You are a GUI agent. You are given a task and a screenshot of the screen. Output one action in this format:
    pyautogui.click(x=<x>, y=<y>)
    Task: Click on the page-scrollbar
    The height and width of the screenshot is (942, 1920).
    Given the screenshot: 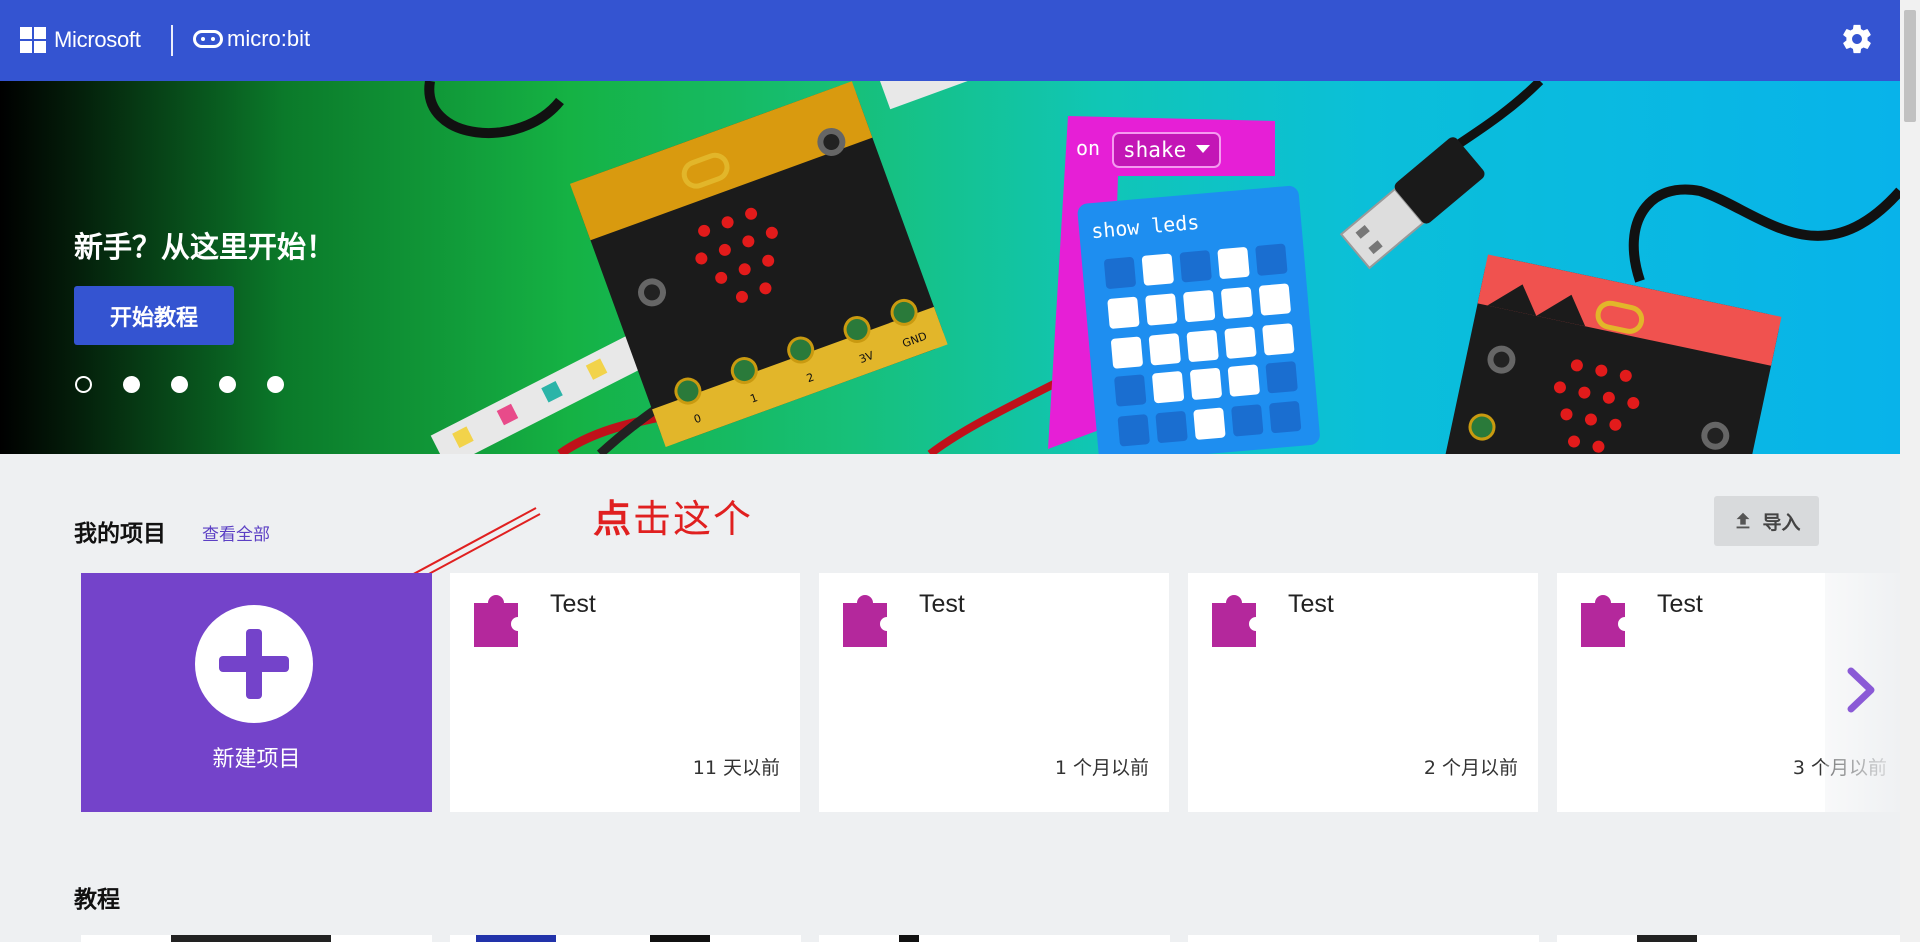 What is the action you would take?
    pyautogui.click(x=1910, y=471)
    